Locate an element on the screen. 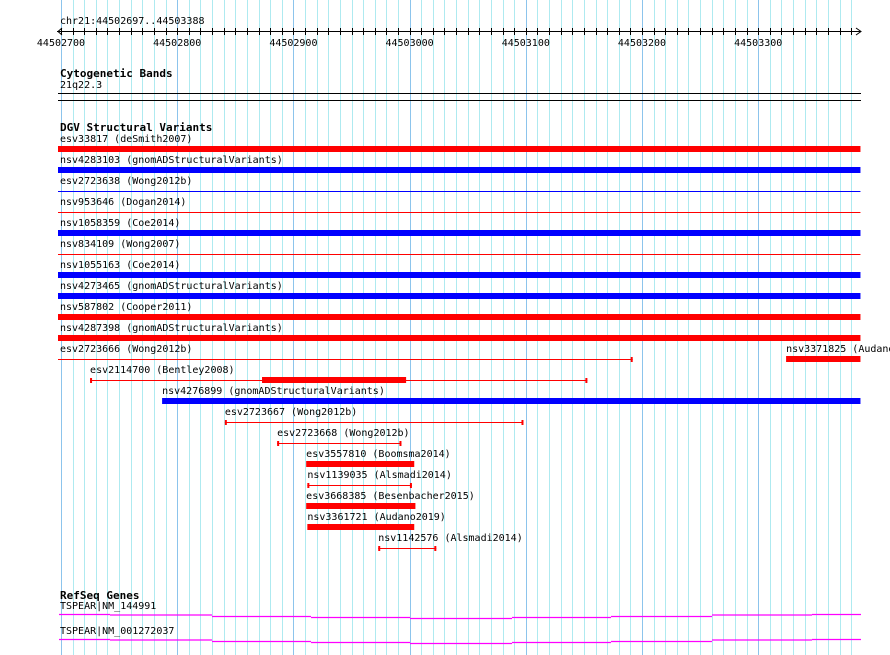 The height and width of the screenshot is (655, 890). track-title-dgv: DGV Structural Variants is located at coordinates (136, 127).